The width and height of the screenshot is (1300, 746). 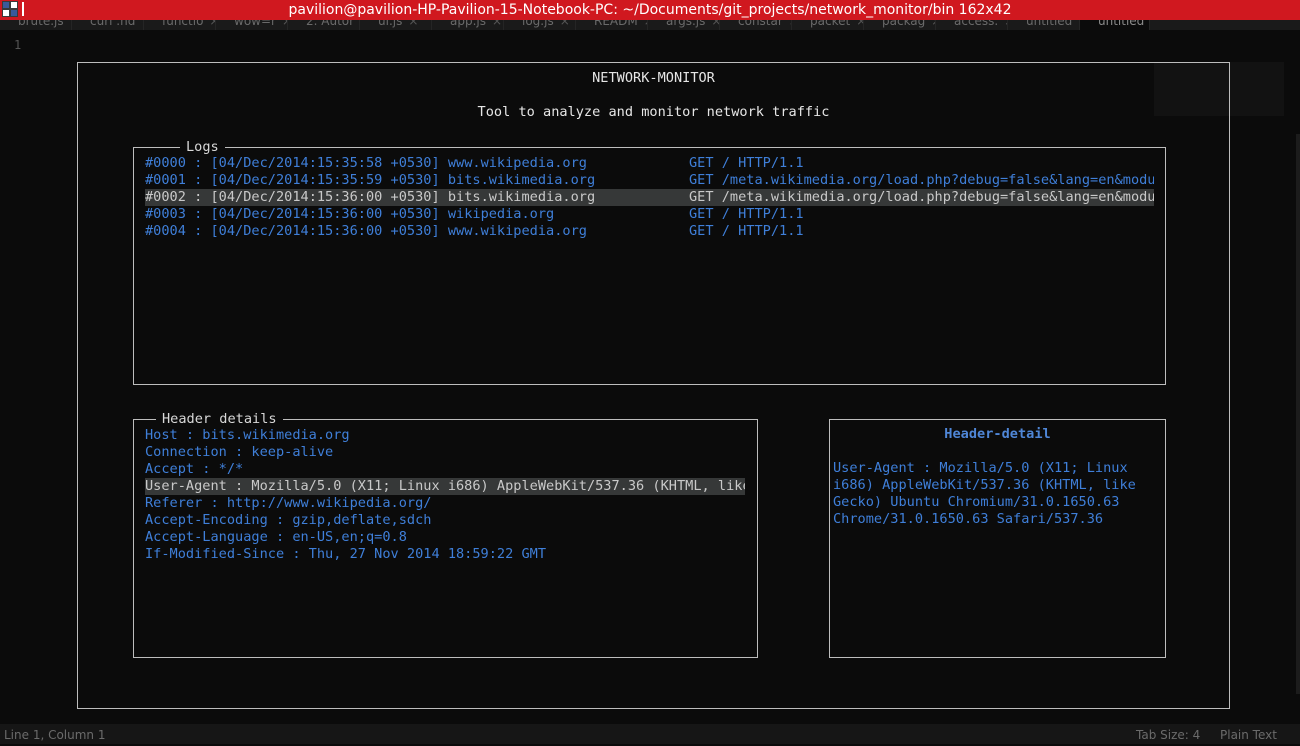 I want to click on log-id: #0003, so click(x=165, y=214).